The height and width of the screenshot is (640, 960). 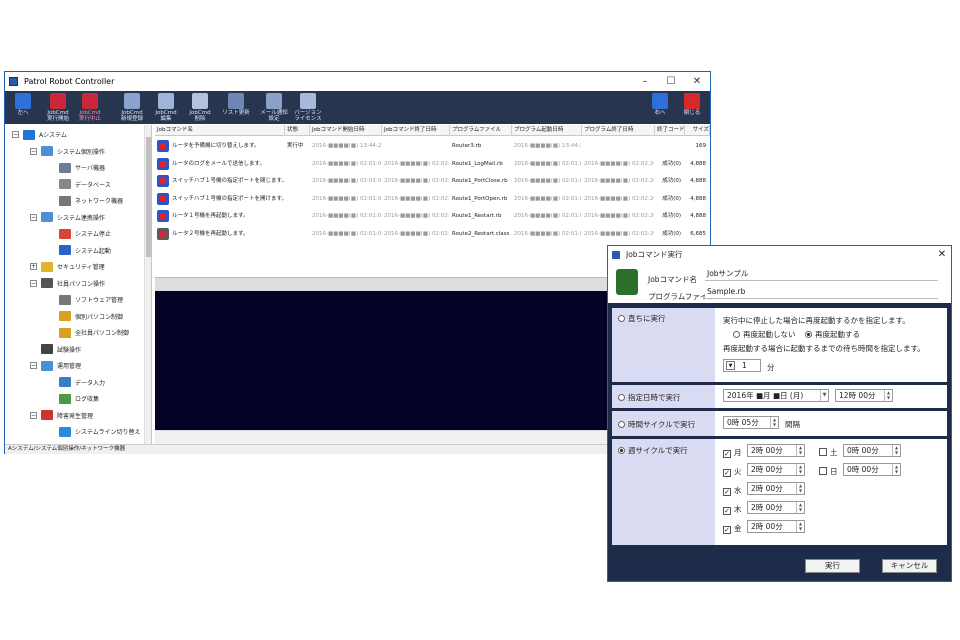 What do you see at coordinates (88, 332) in the screenshot?
I see `tree-item: 全社員パソコン制御` at bounding box center [88, 332].